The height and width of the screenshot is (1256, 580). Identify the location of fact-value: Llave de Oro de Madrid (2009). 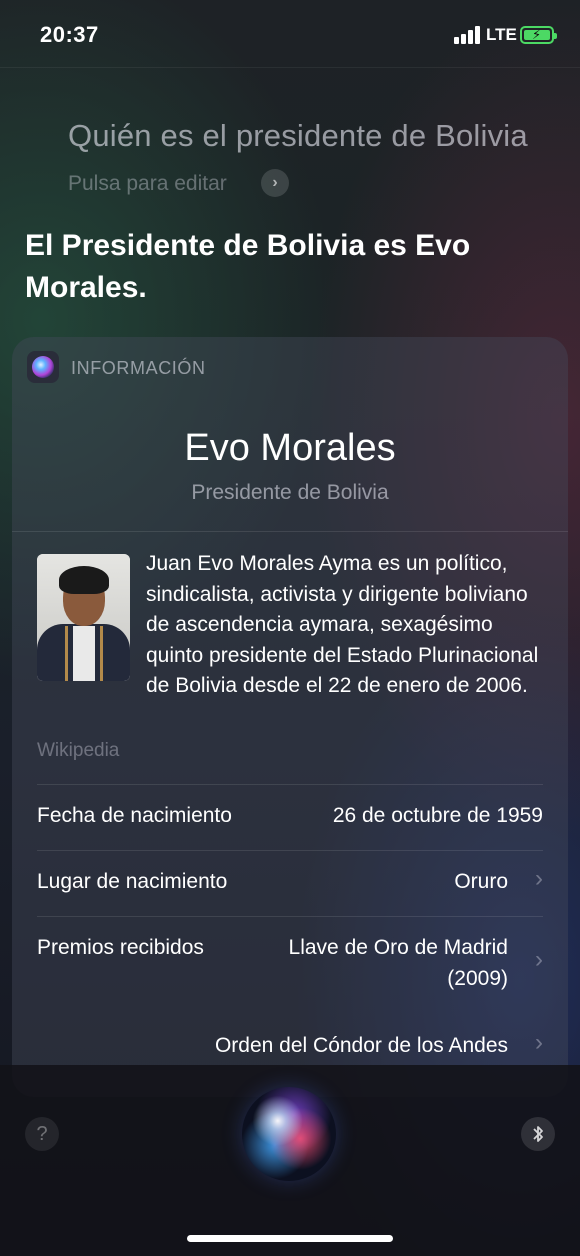
(398, 963).